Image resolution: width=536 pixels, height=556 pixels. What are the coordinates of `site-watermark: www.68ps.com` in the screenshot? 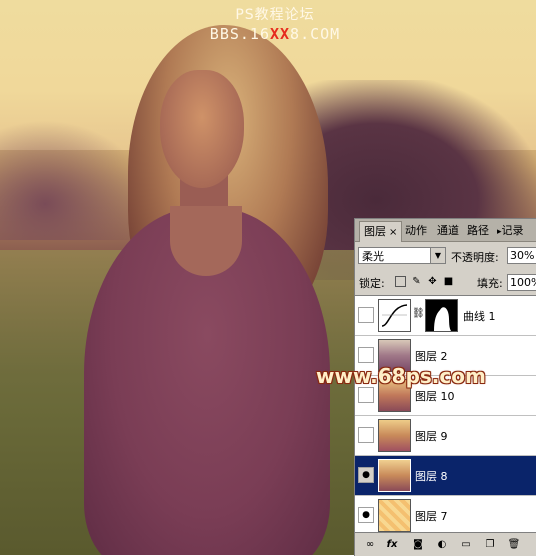 It's located at (401, 376).